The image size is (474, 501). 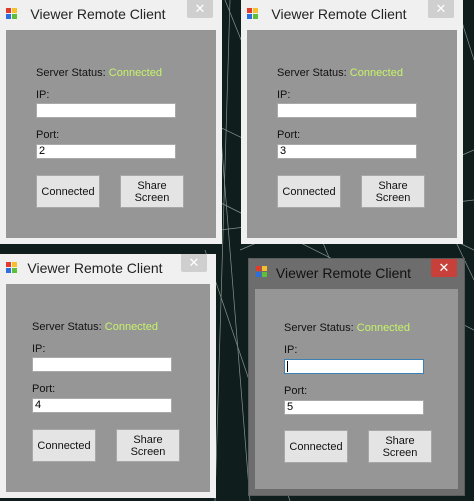 What do you see at coordinates (354, 407) in the screenshot?
I see `port-input: 5` at bounding box center [354, 407].